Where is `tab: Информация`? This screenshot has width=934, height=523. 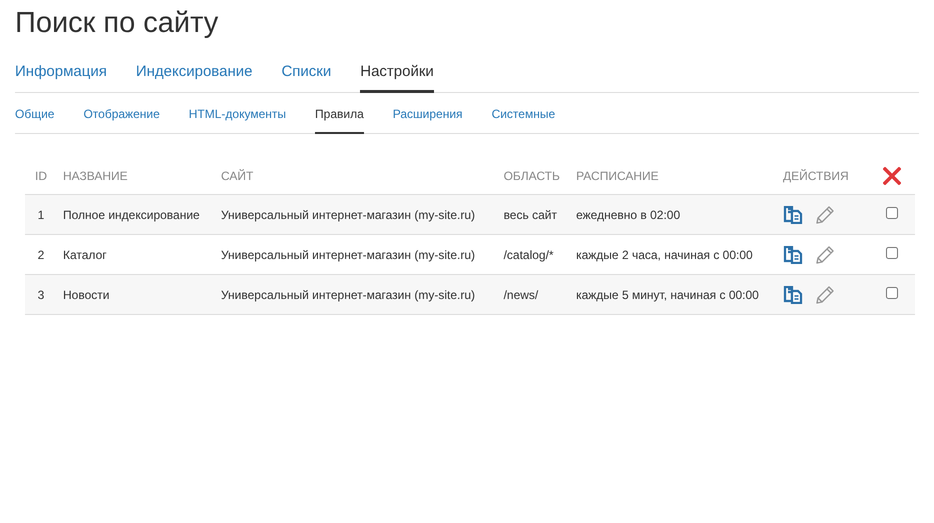
tab: Информация is located at coordinates (61, 74).